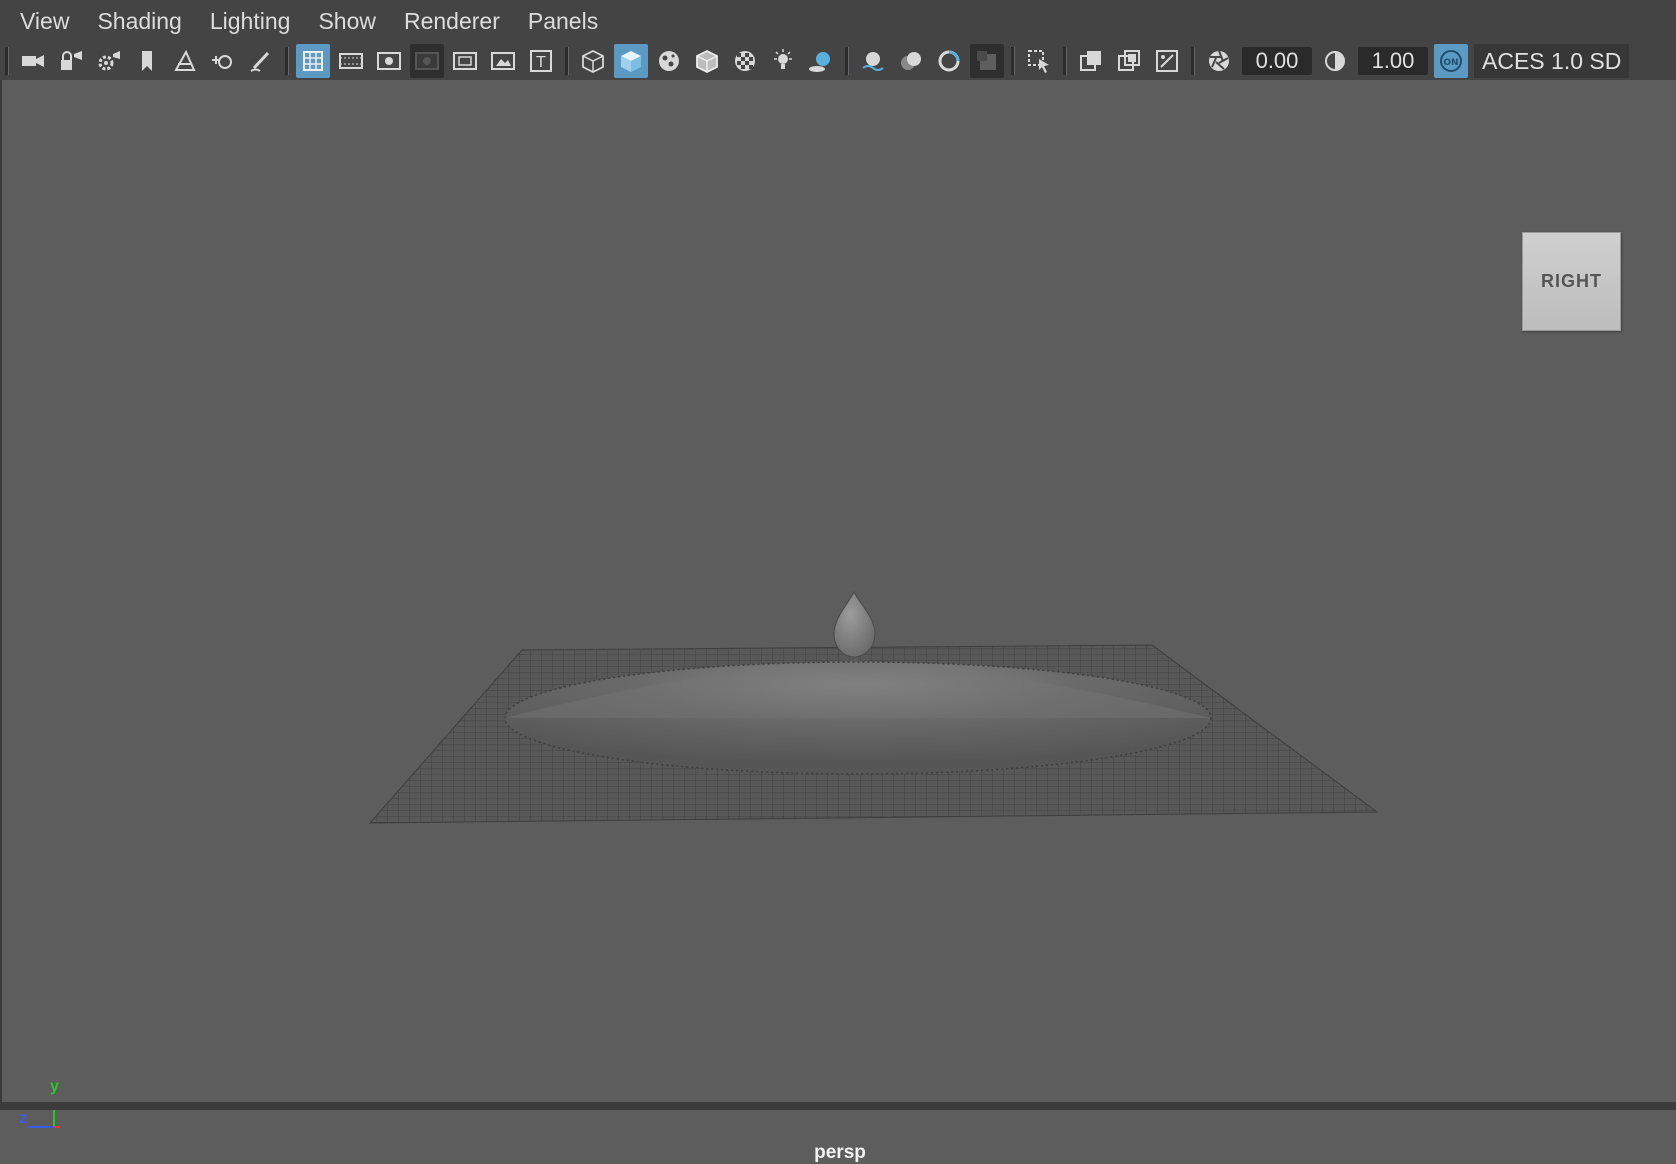  Describe the element at coordinates (631, 61) in the screenshot. I see `smooth-shade-all-icon` at that location.